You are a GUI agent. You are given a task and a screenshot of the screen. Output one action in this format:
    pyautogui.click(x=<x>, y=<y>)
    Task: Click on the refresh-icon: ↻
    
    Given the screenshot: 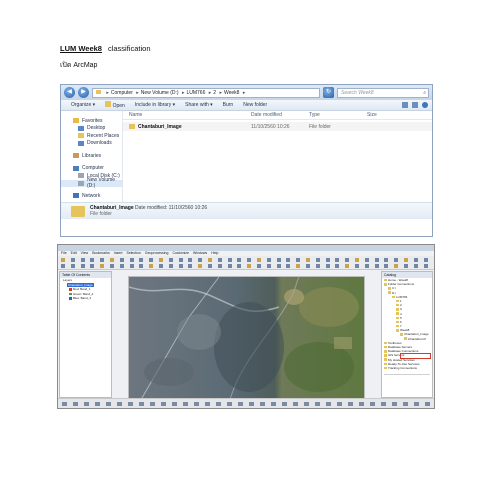 What is the action you would take?
    pyautogui.click(x=328, y=92)
    